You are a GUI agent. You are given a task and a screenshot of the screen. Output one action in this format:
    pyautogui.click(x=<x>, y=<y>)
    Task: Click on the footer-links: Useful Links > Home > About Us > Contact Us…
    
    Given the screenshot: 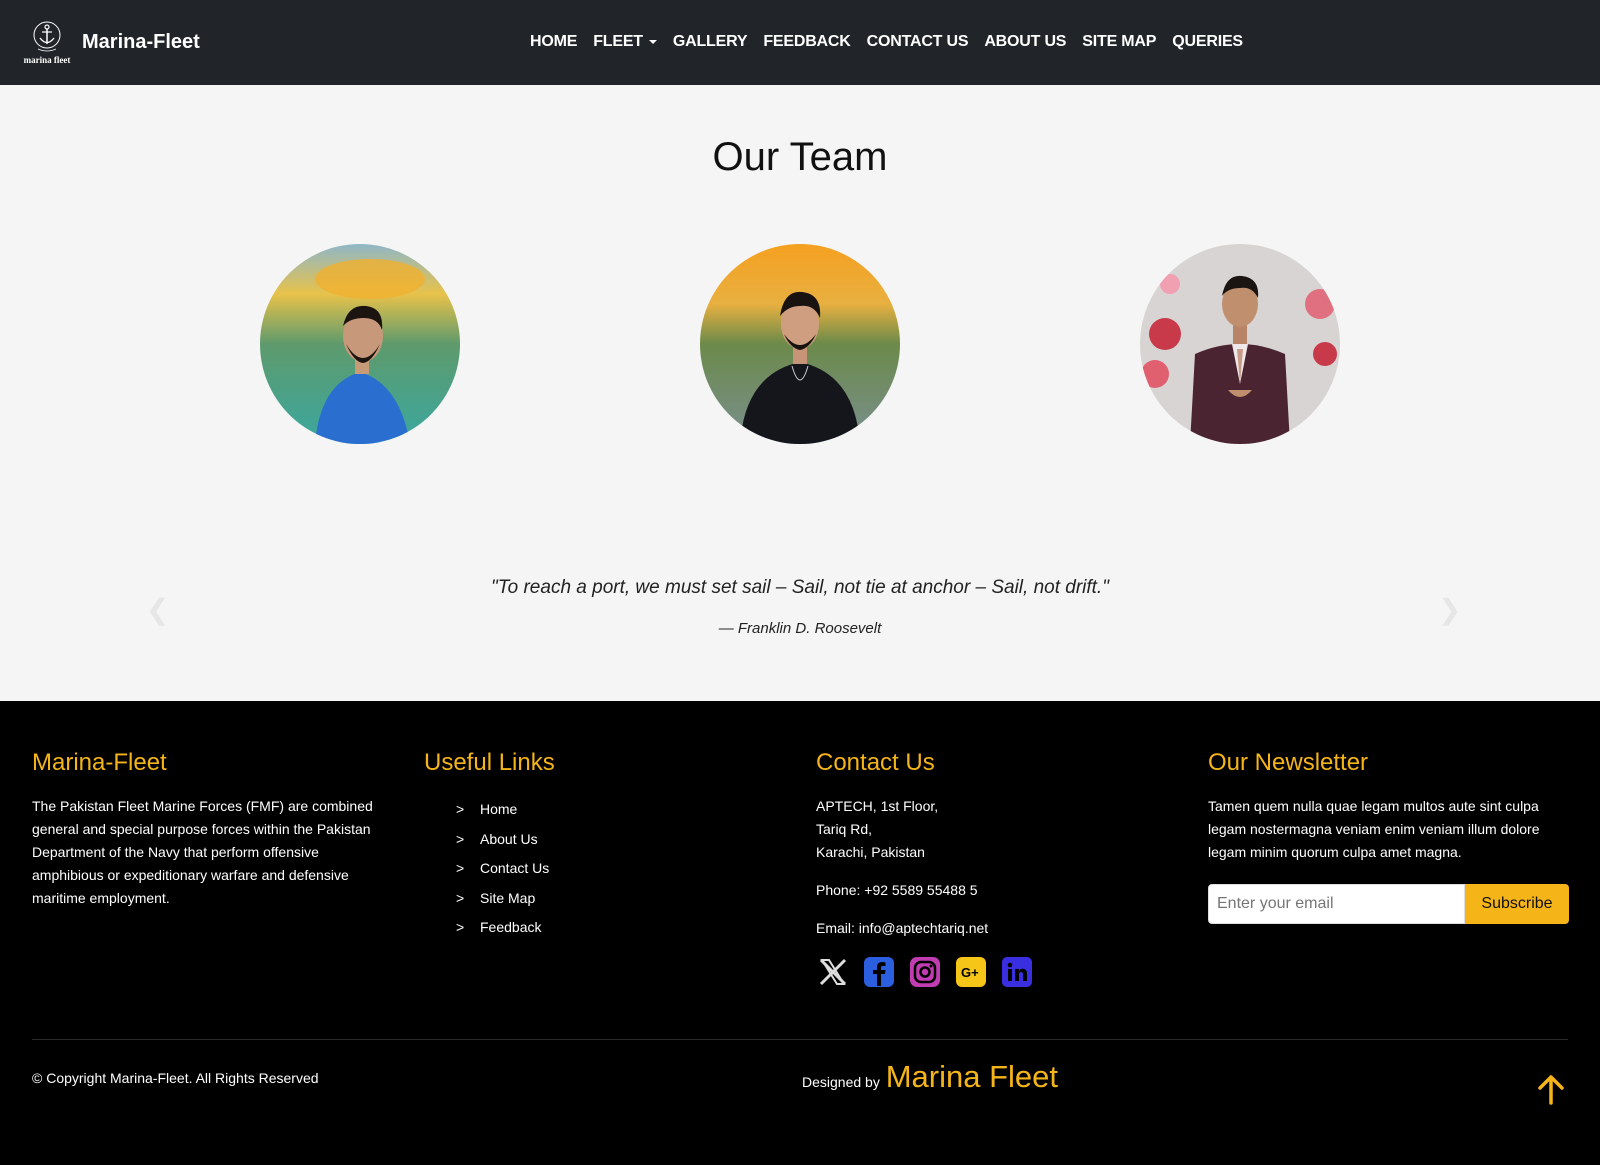 What is the action you would take?
    pyautogui.click(x=574, y=846)
    